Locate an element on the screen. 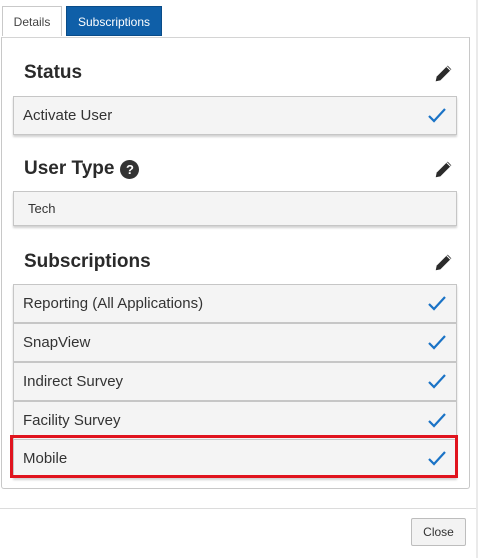 This screenshot has width=478, height=558. subscriptions-heading: Subscriptions is located at coordinates (87, 262).